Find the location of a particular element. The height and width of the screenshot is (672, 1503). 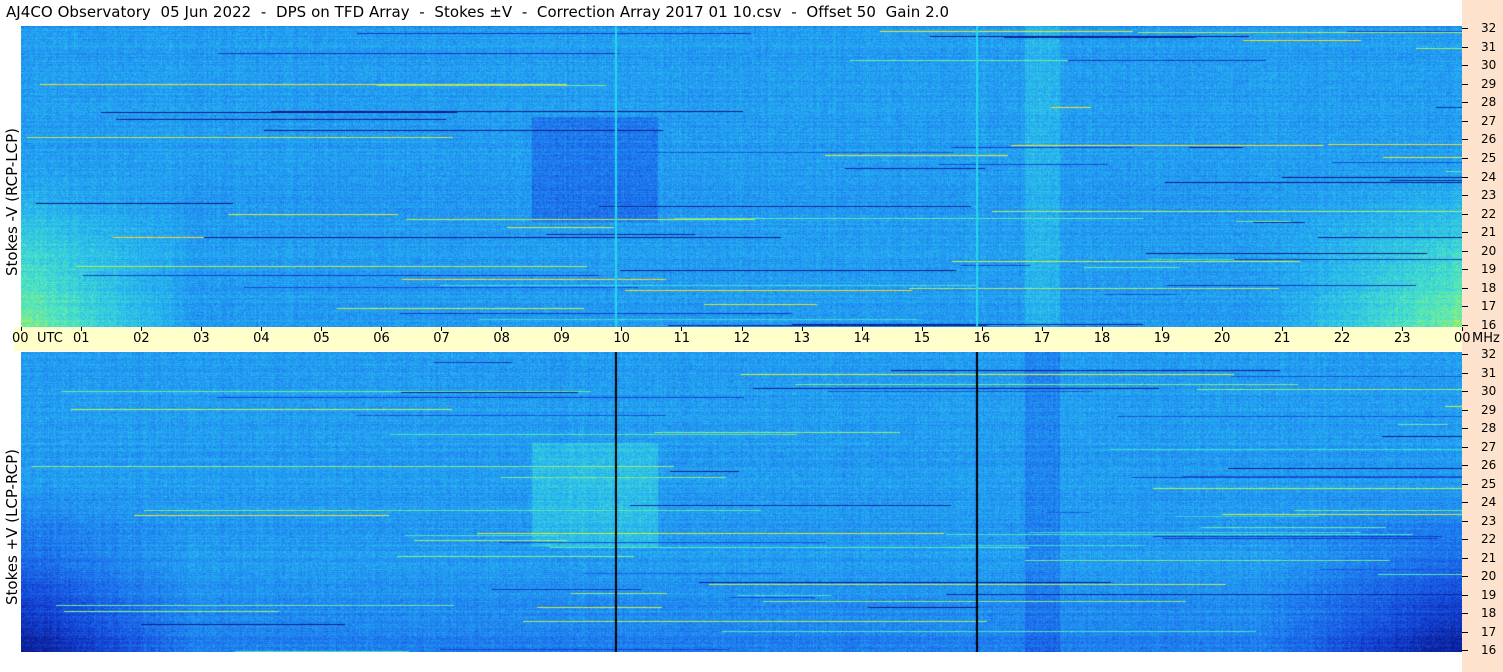

utc-tick-8: 08 is located at coordinates (501, 338).